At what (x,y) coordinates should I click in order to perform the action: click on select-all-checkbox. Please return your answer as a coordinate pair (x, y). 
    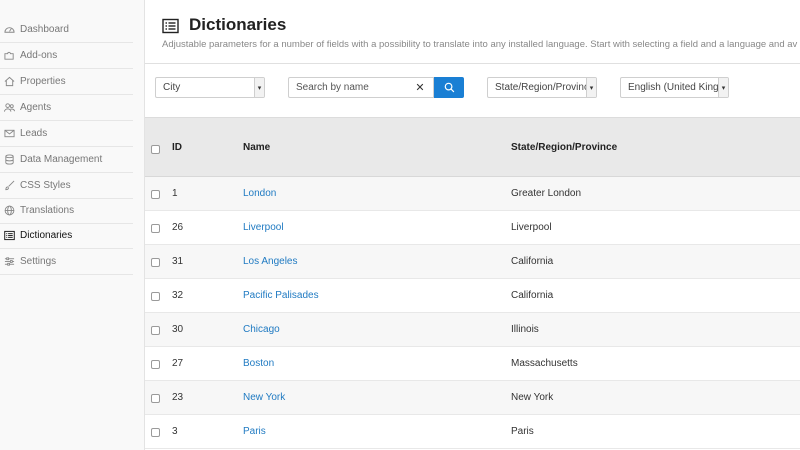
    Looking at the image, I should click on (155, 149).